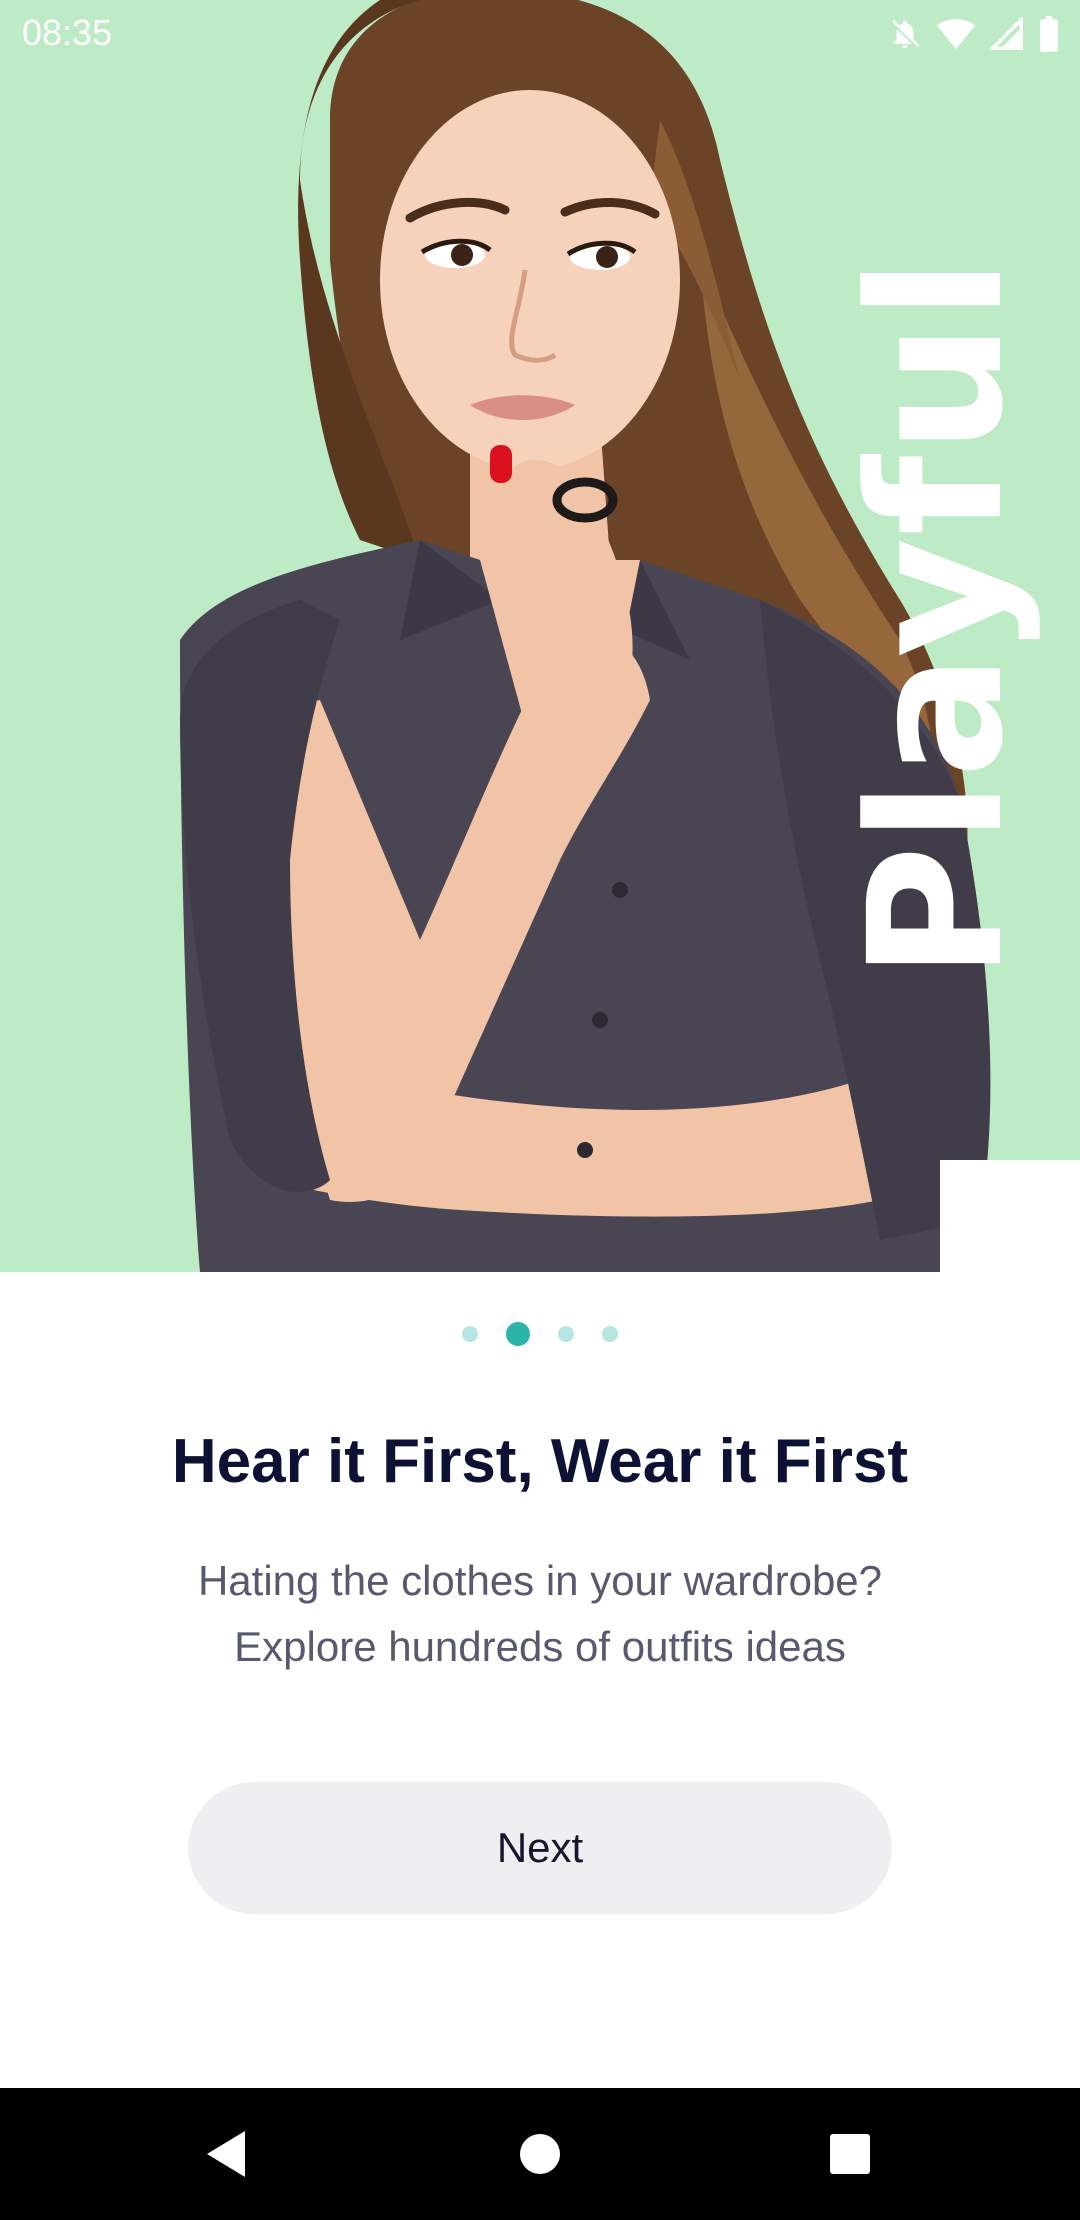 This screenshot has height=2220, width=1080. Describe the element at coordinates (540, 1461) in the screenshot. I see `onboarding-headline: Hear it First, Wear it First` at that location.